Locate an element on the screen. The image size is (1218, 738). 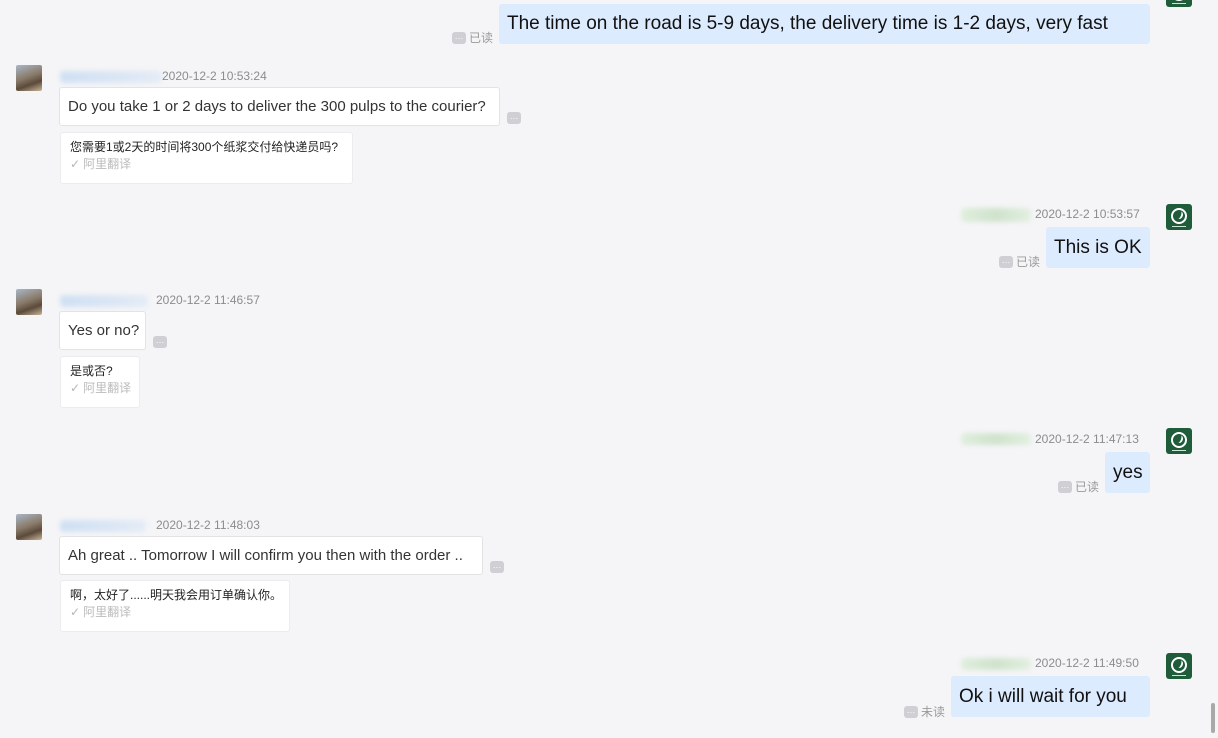
translation-text: 啊，太好了......明天我会用订单确认你。 is located at coordinates (176, 595).